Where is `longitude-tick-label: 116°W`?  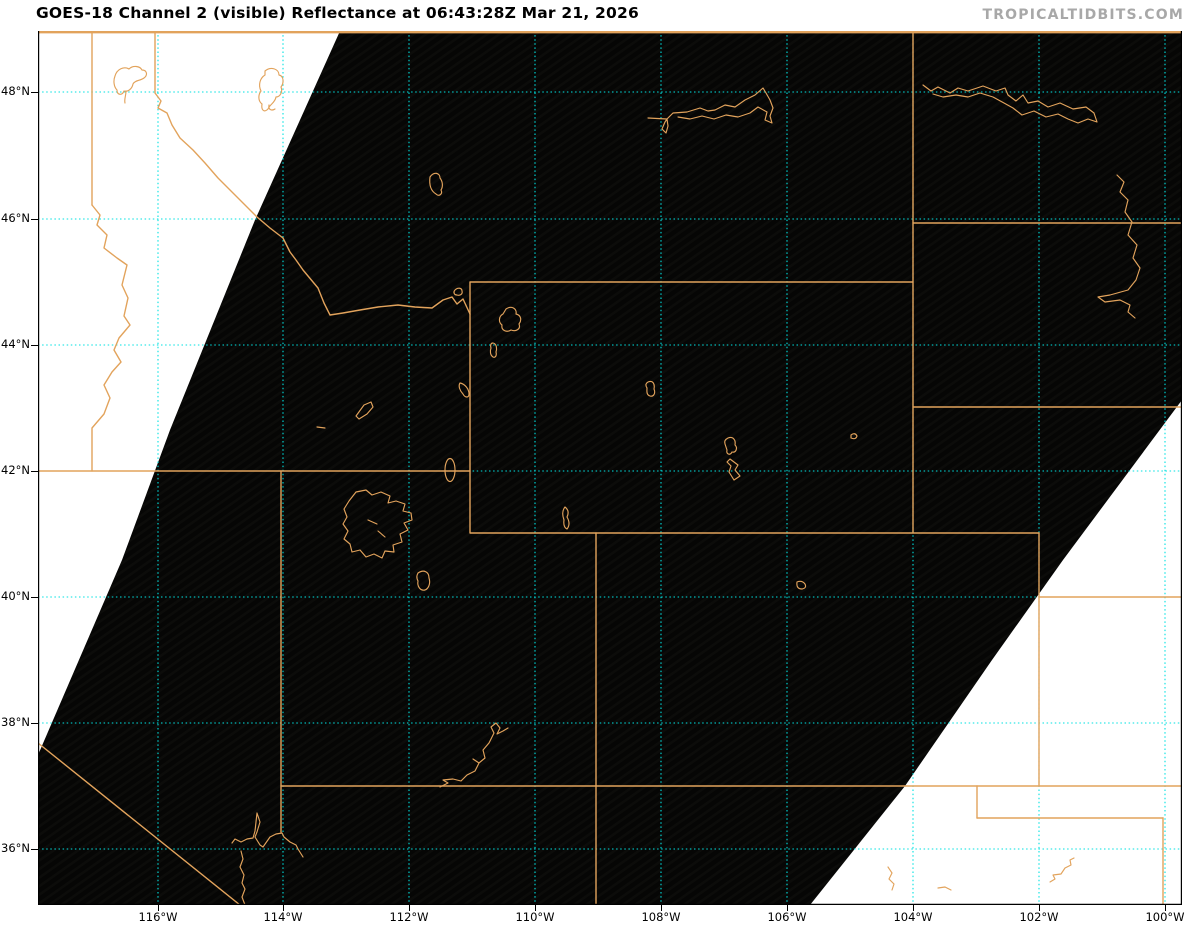
longitude-tick-label: 116°W is located at coordinates (158, 917).